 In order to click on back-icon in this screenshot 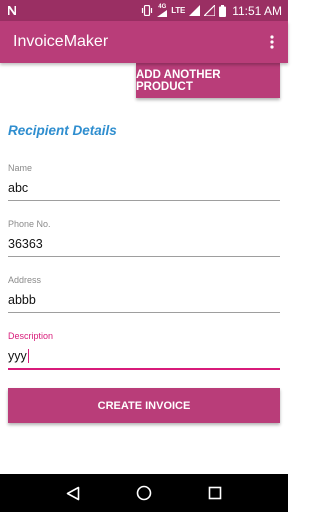, I will do `click(73, 493)`.